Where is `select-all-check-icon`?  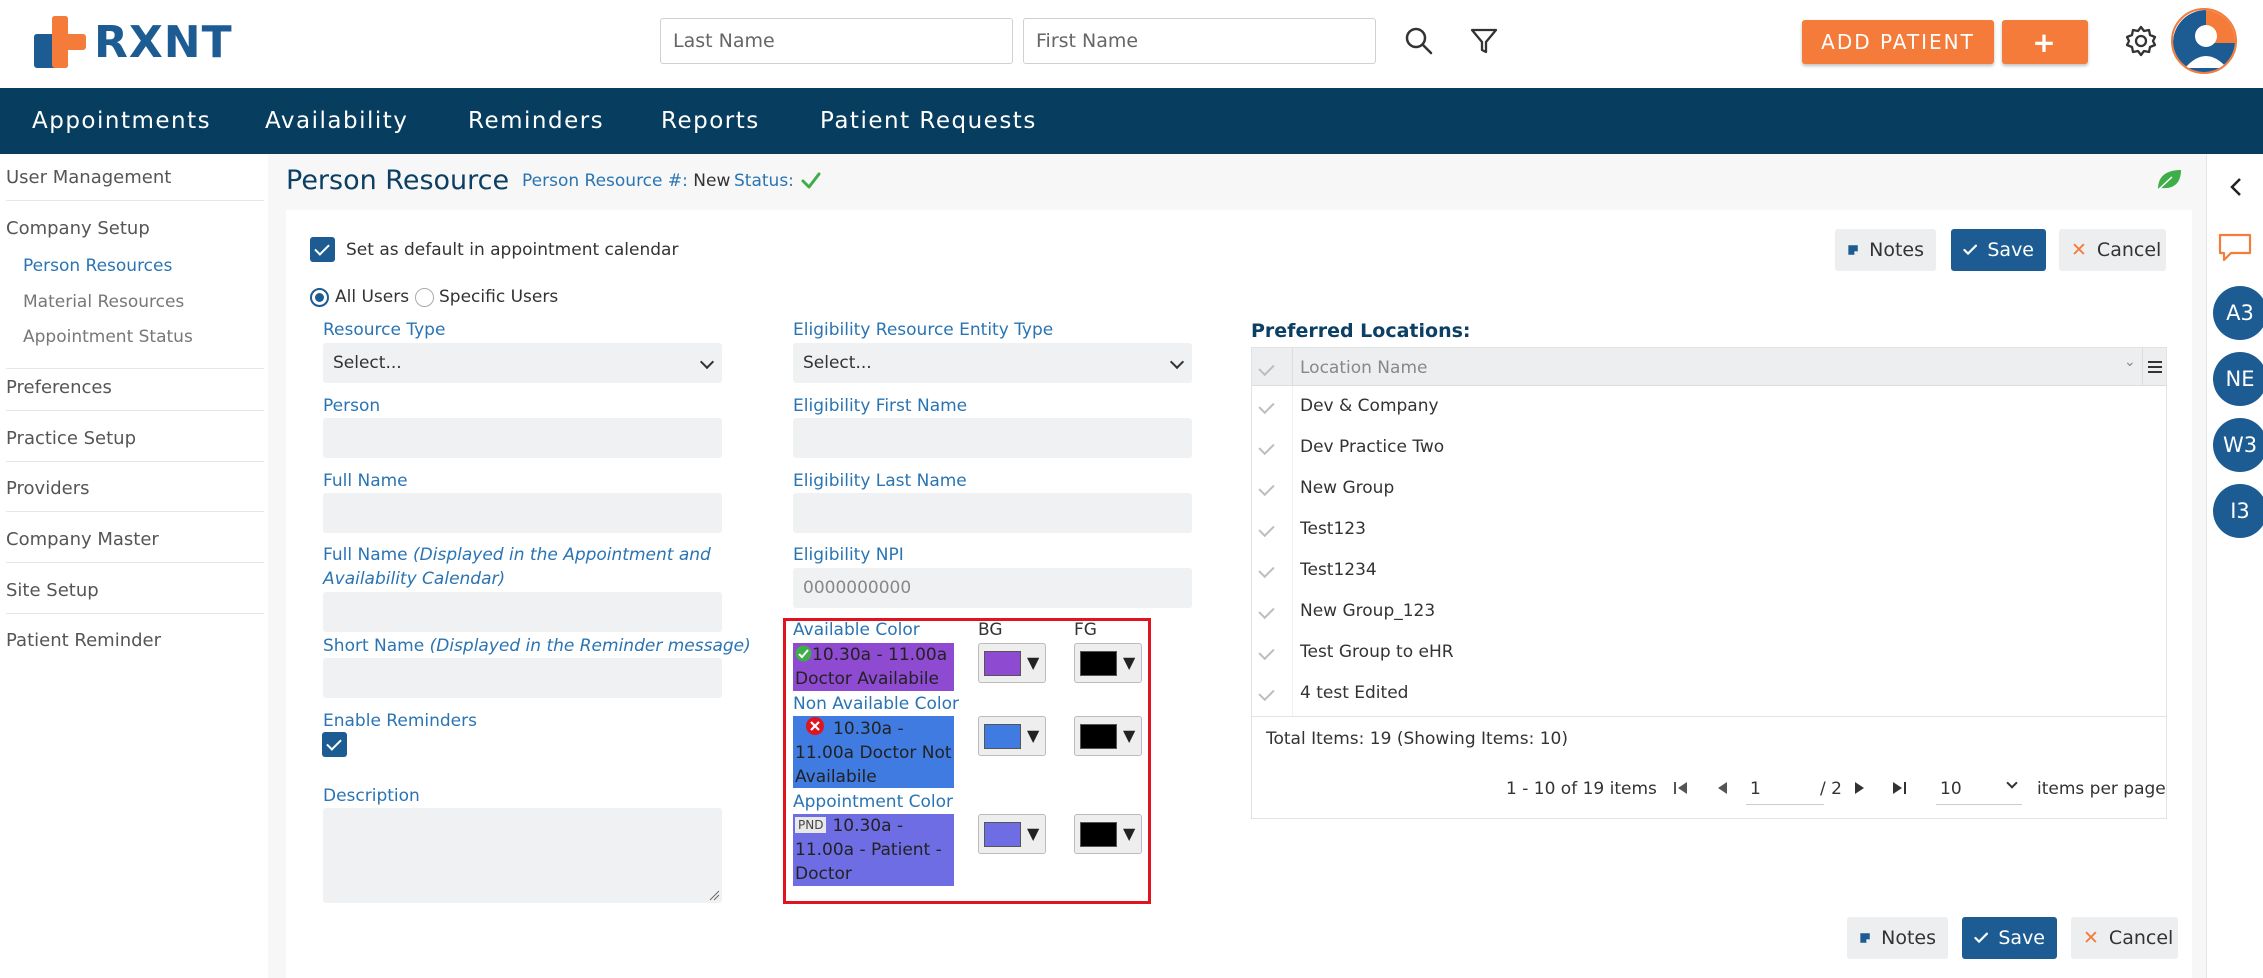 select-all-check-icon is located at coordinates (1266, 368).